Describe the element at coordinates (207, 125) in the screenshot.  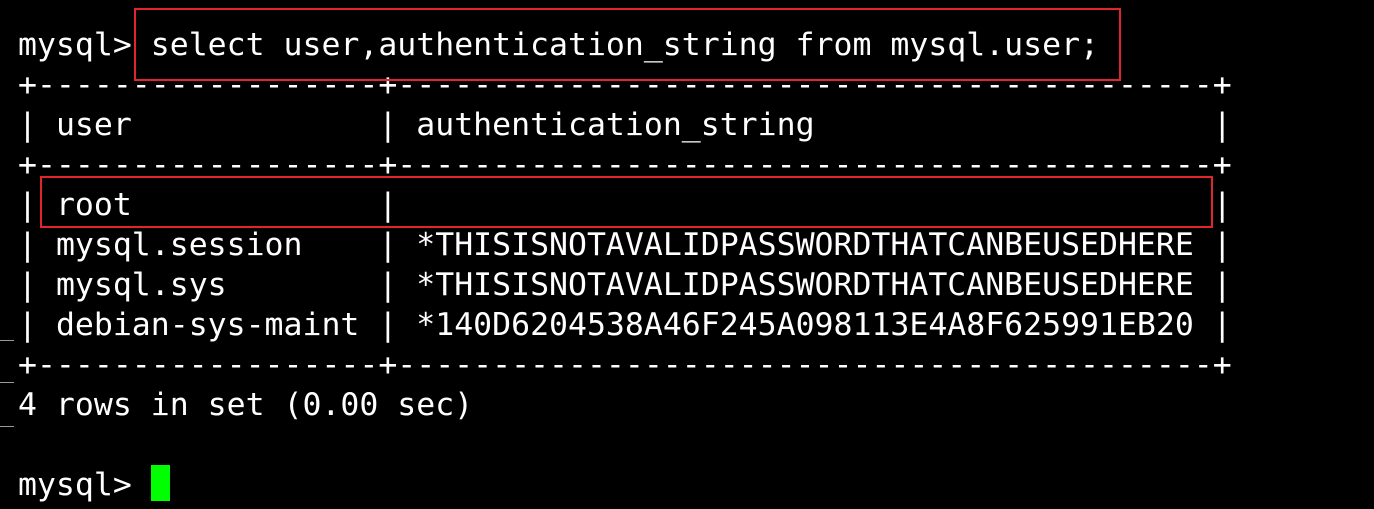
I see `column-header-user: user` at that location.